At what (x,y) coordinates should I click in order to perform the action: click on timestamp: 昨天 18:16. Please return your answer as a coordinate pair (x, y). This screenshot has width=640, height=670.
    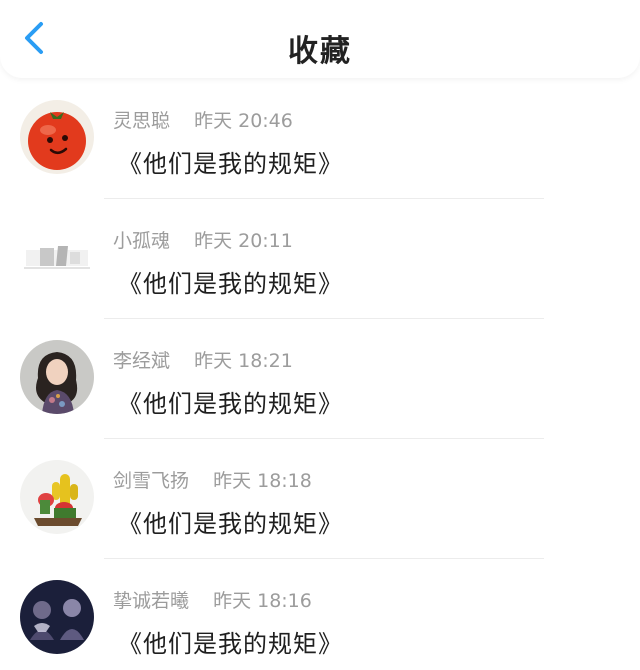
    Looking at the image, I should click on (262, 601).